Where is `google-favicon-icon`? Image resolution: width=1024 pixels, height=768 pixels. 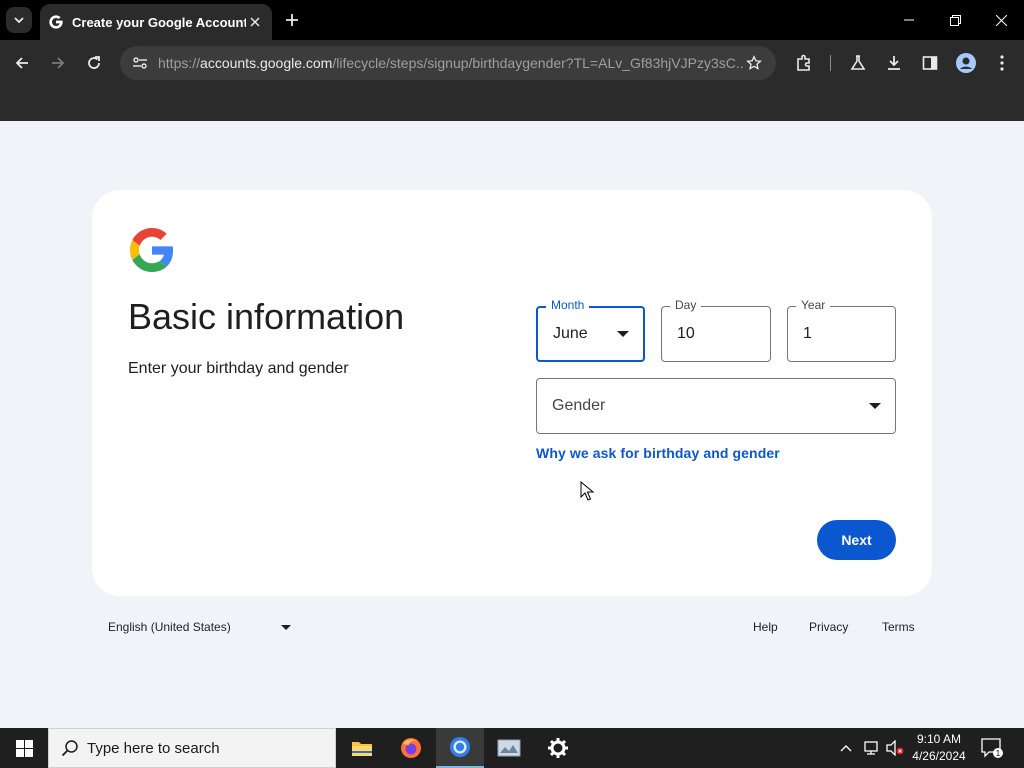 google-favicon-icon is located at coordinates (56, 22).